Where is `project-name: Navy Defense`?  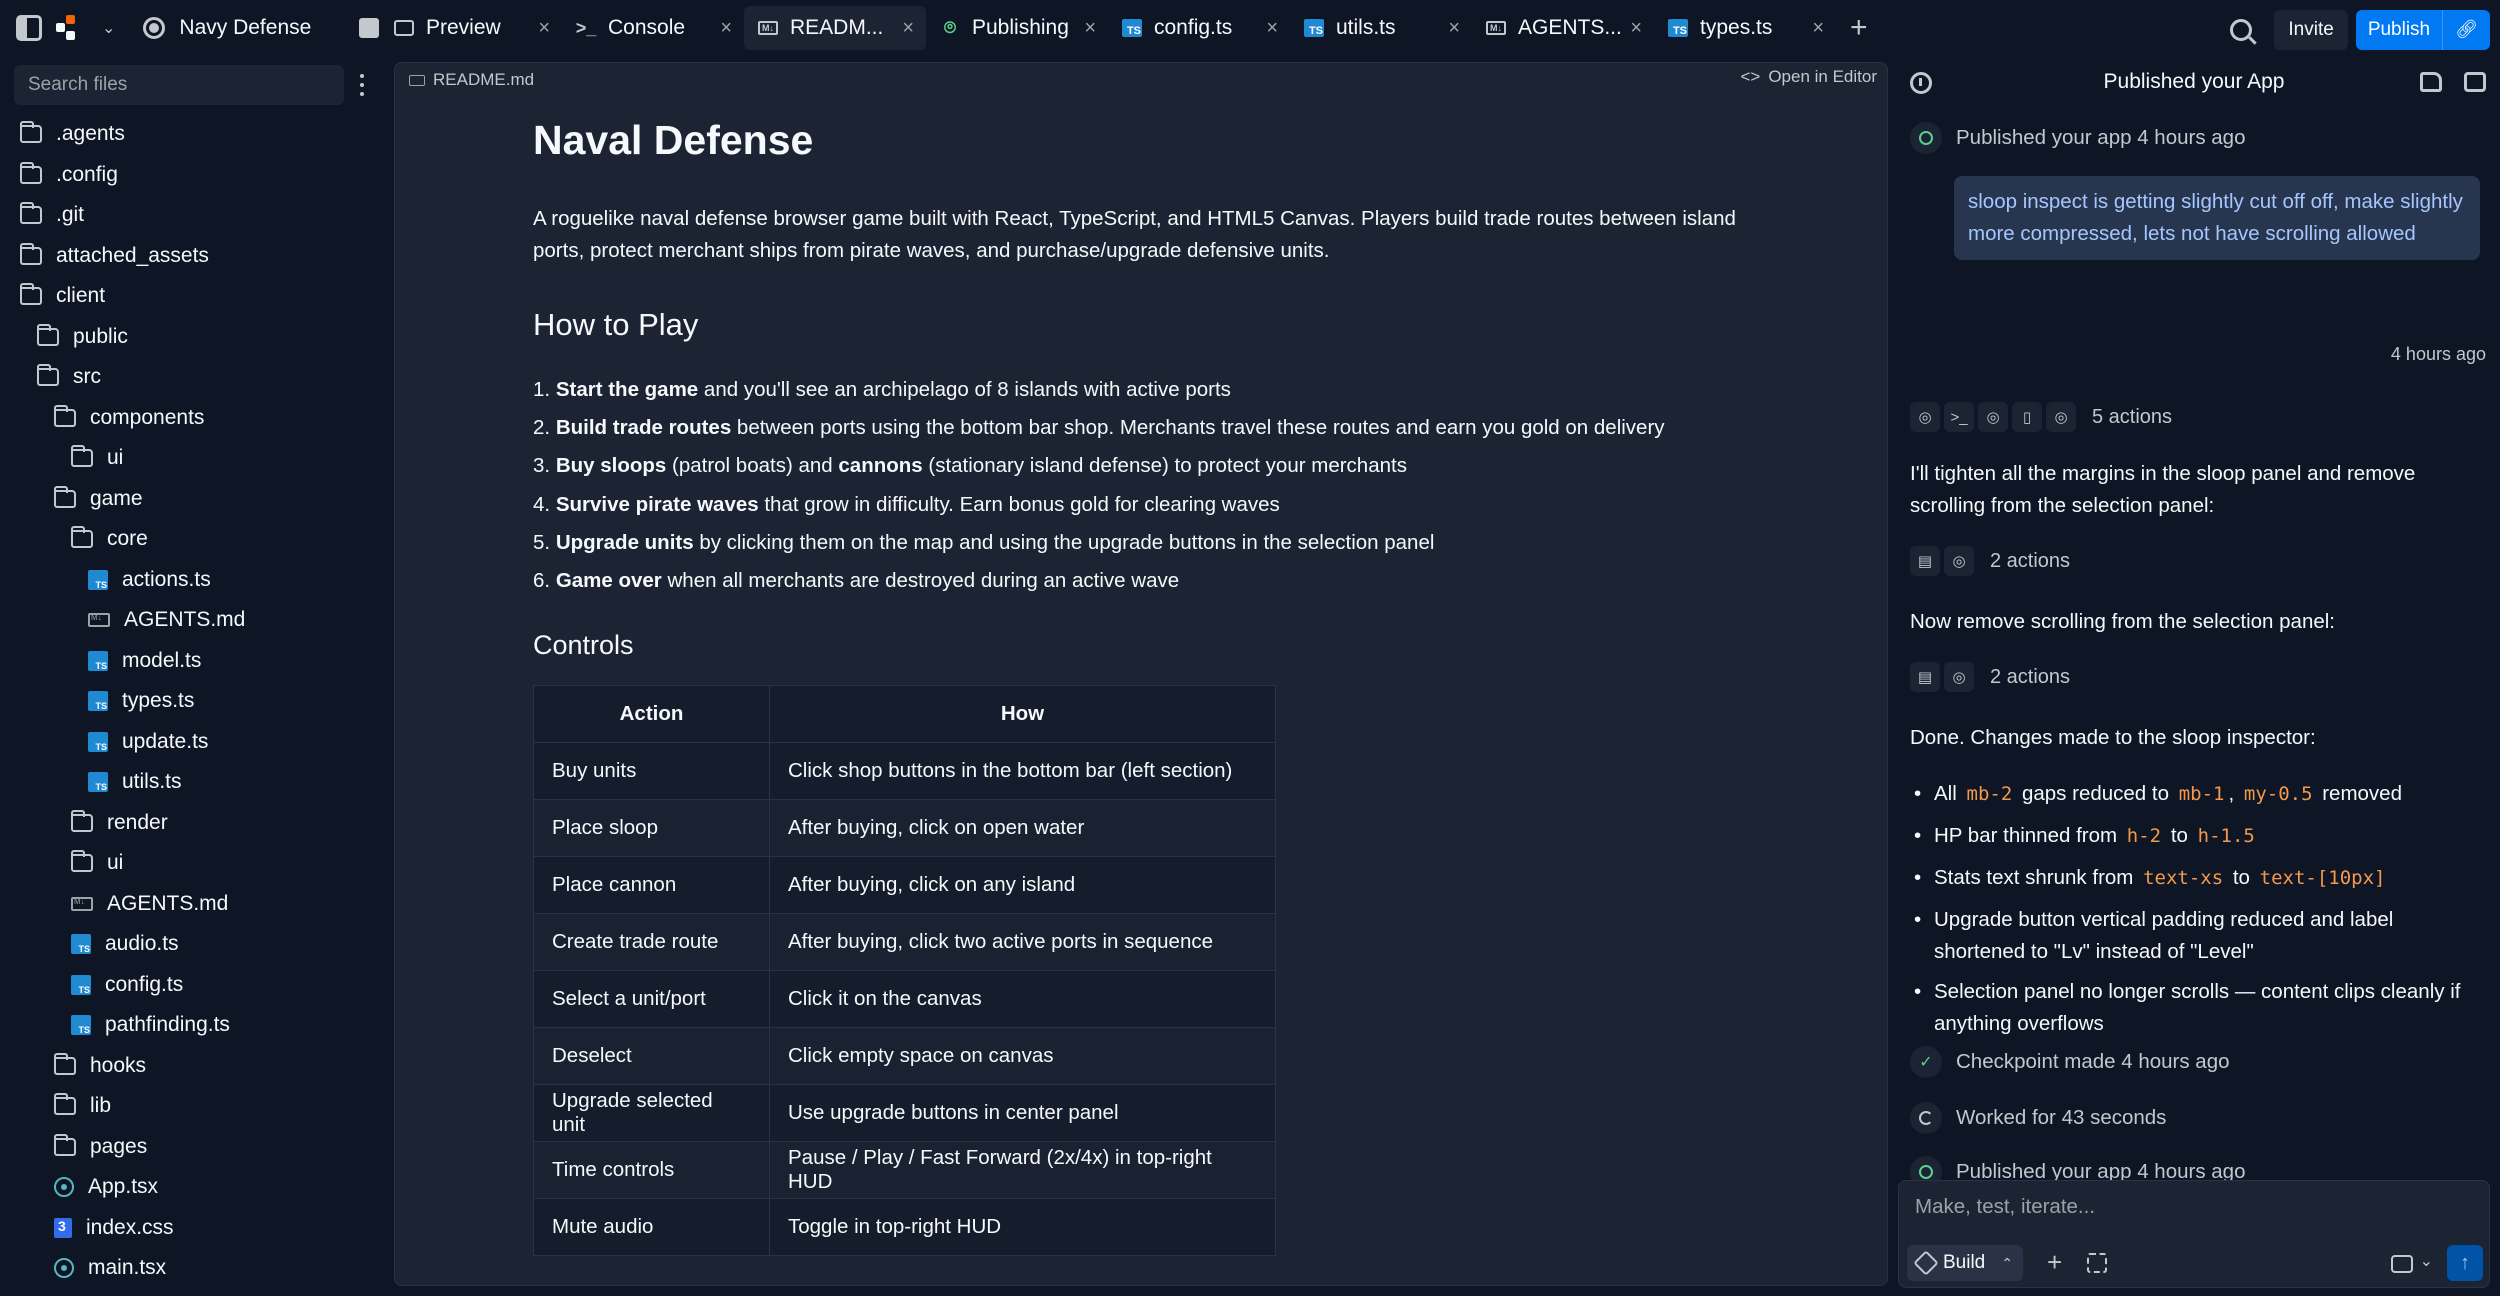
project-name: Navy Defense is located at coordinates (245, 28).